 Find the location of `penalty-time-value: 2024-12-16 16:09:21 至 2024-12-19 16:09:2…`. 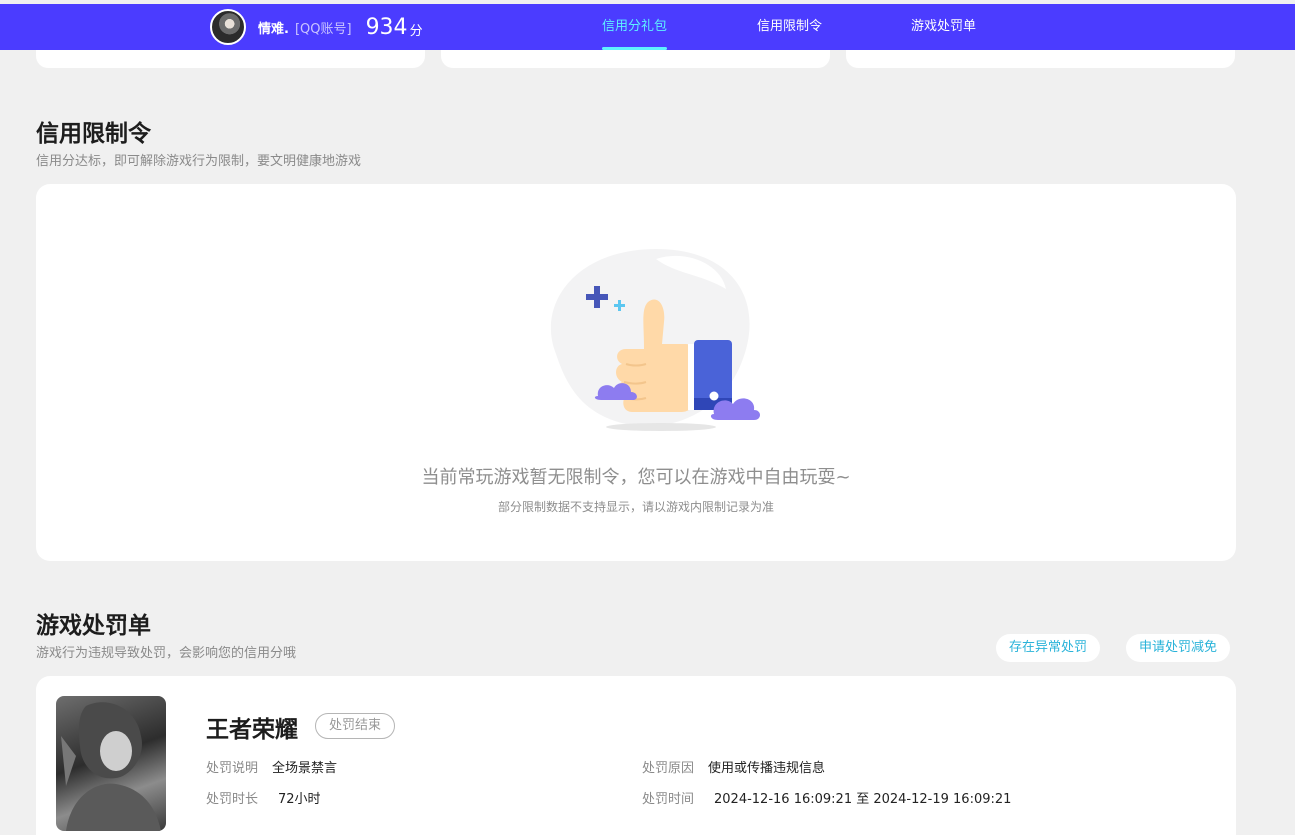

penalty-time-value: 2024-12-16 16:09:21 至 2024-12-19 16:09:2… is located at coordinates (863, 799).